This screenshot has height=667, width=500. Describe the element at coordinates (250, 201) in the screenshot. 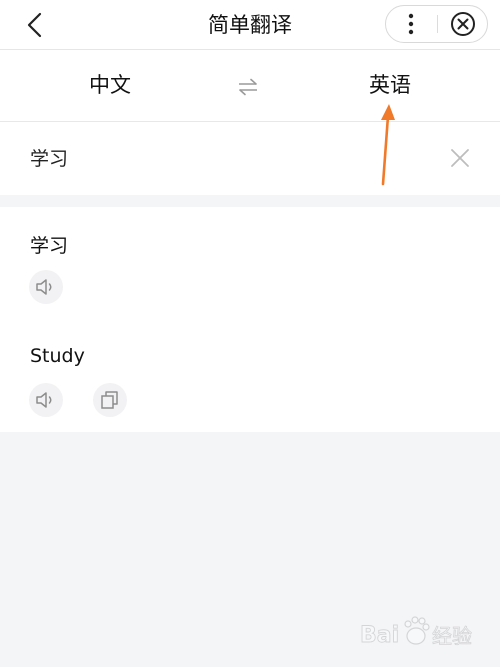

I see `section-gap` at that location.